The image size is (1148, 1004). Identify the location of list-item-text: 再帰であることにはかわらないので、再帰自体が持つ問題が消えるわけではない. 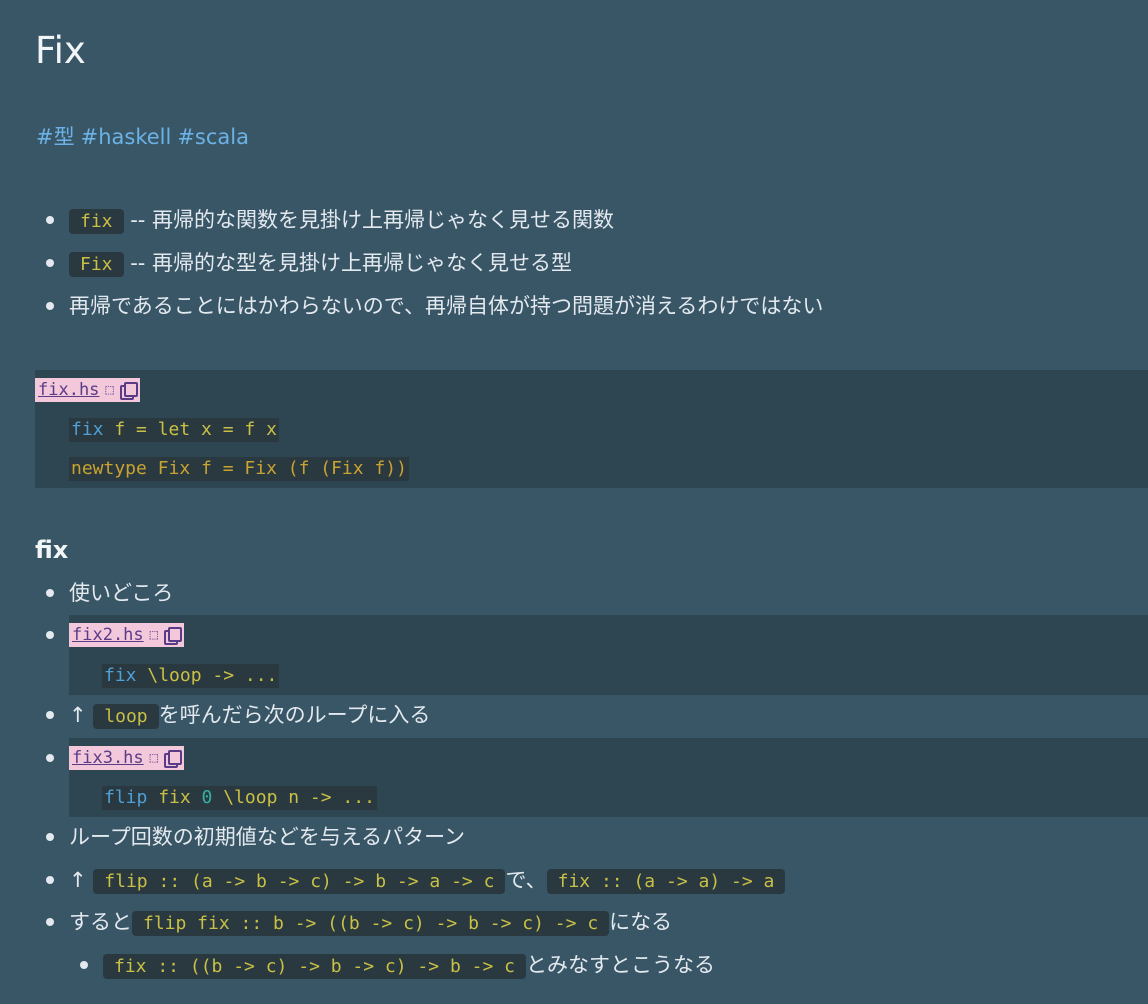
(446, 306).